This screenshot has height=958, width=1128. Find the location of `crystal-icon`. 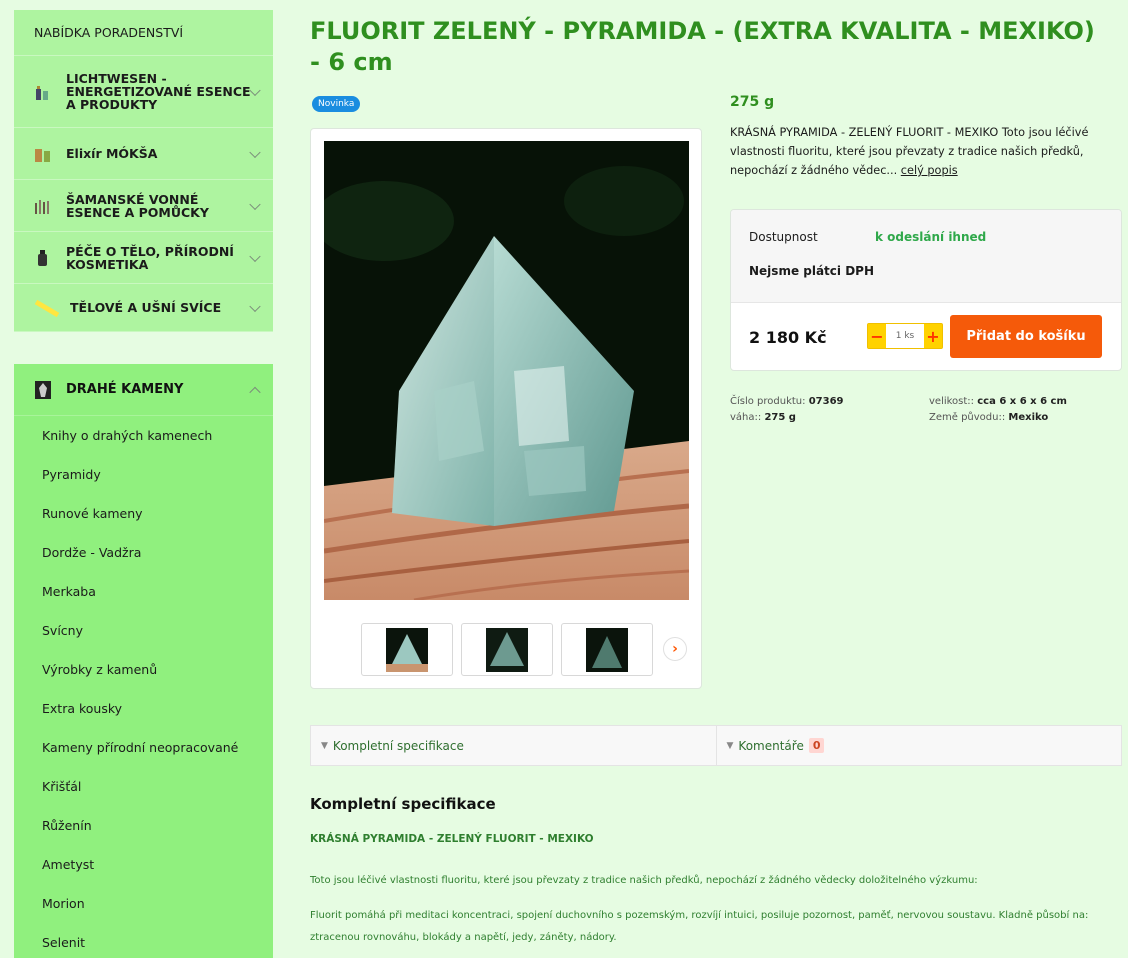

crystal-icon is located at coordinates (43, 390).